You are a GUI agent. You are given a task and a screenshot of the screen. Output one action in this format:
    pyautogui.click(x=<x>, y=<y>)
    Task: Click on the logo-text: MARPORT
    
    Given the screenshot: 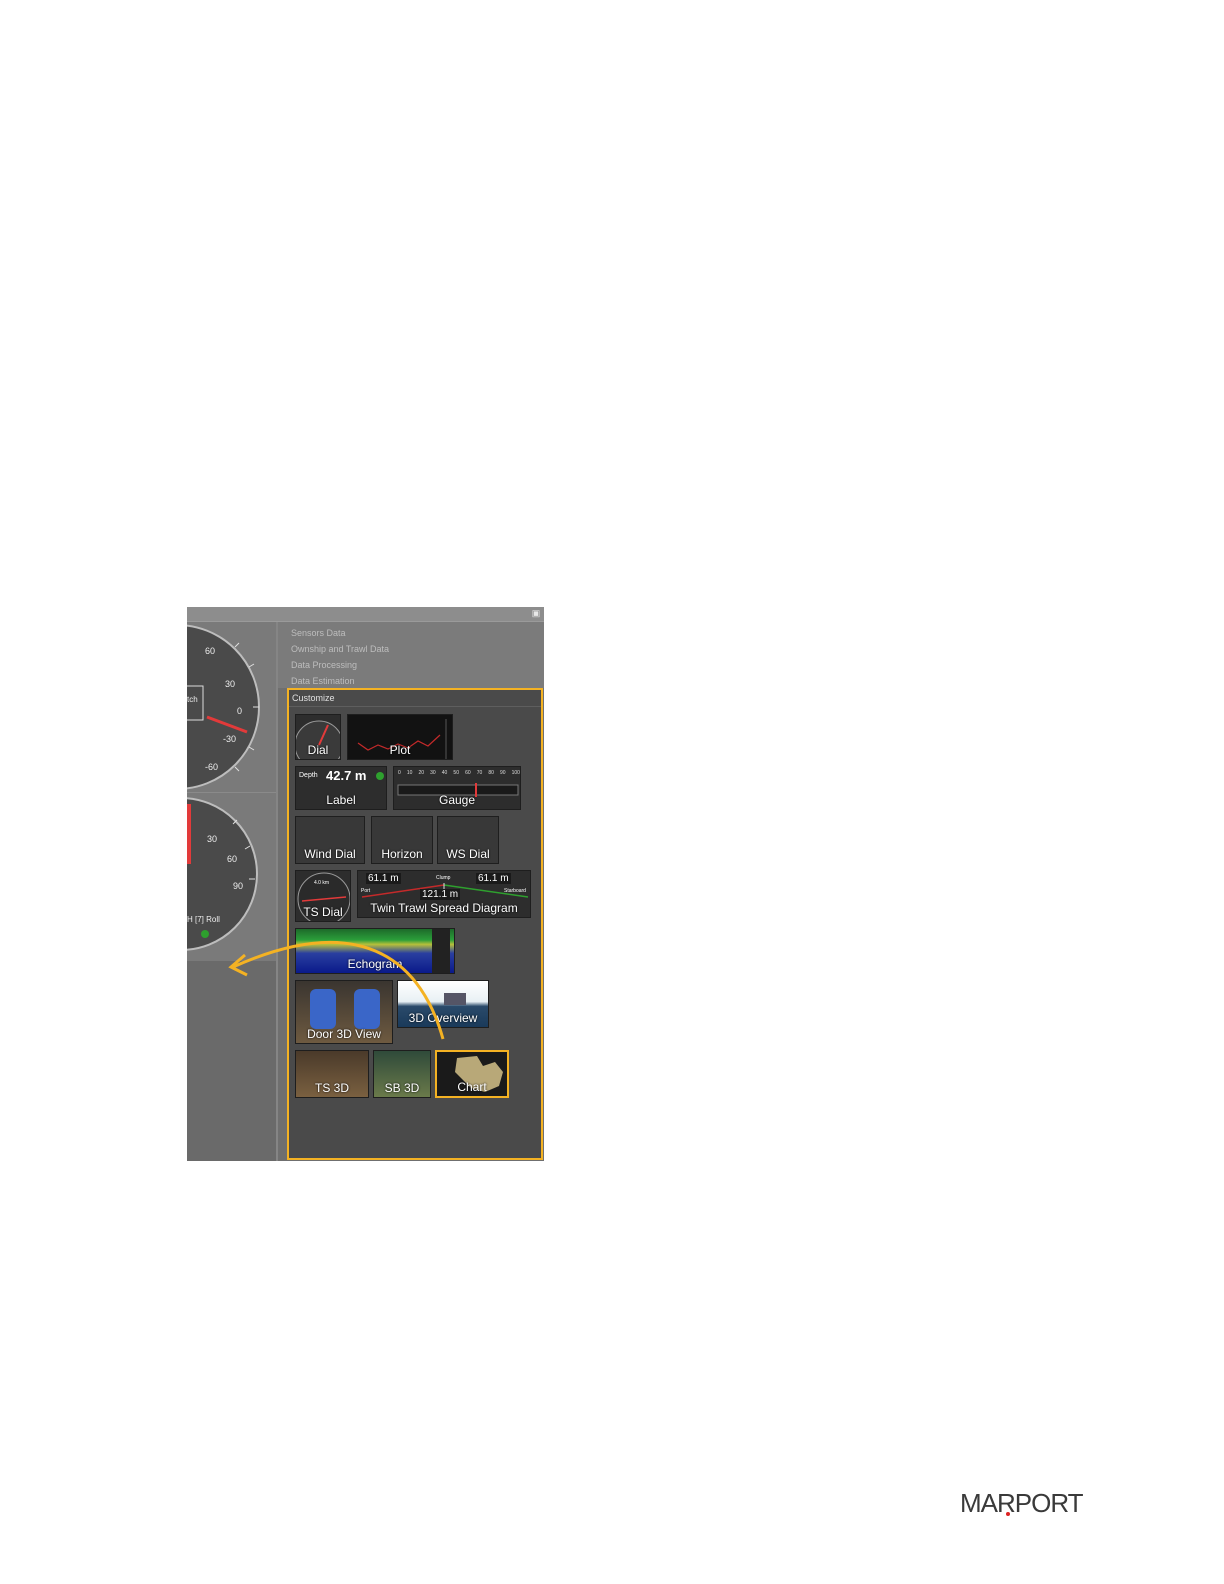 What is the action you would take?
    pyautogui.click(x=1022, y=1503)
    